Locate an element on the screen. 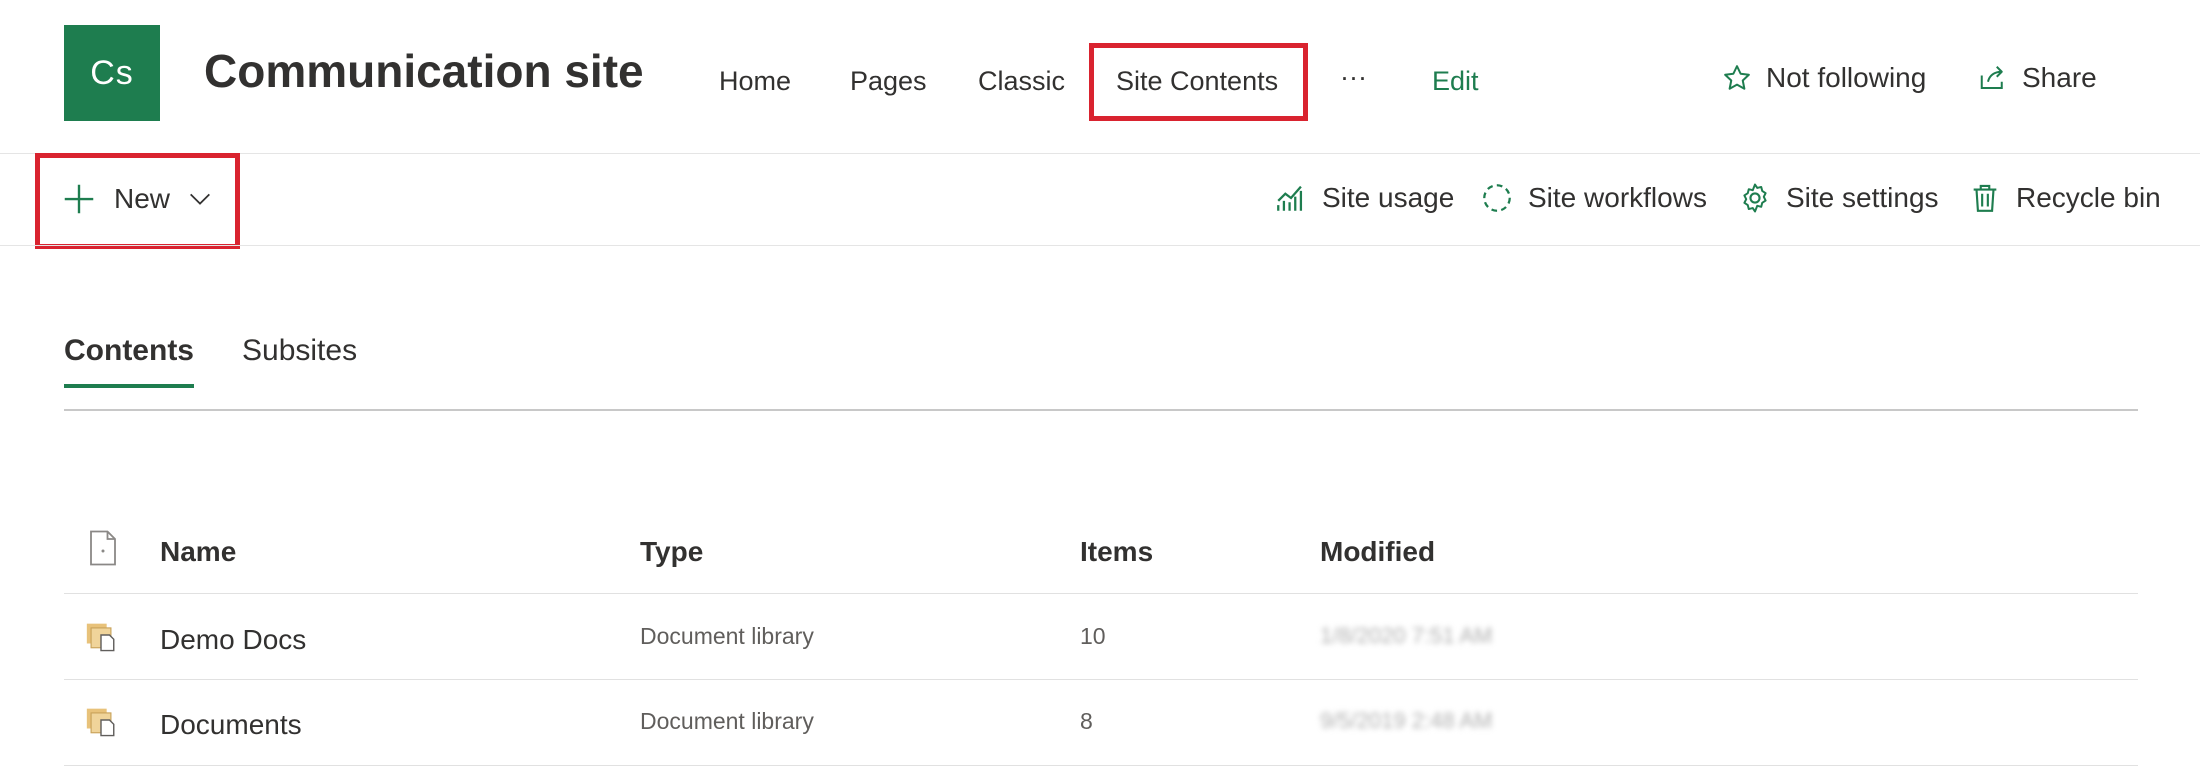 This screenshot has width=2200, height=770. nav-more-button: ··· is located at coordinates (1353, 77).